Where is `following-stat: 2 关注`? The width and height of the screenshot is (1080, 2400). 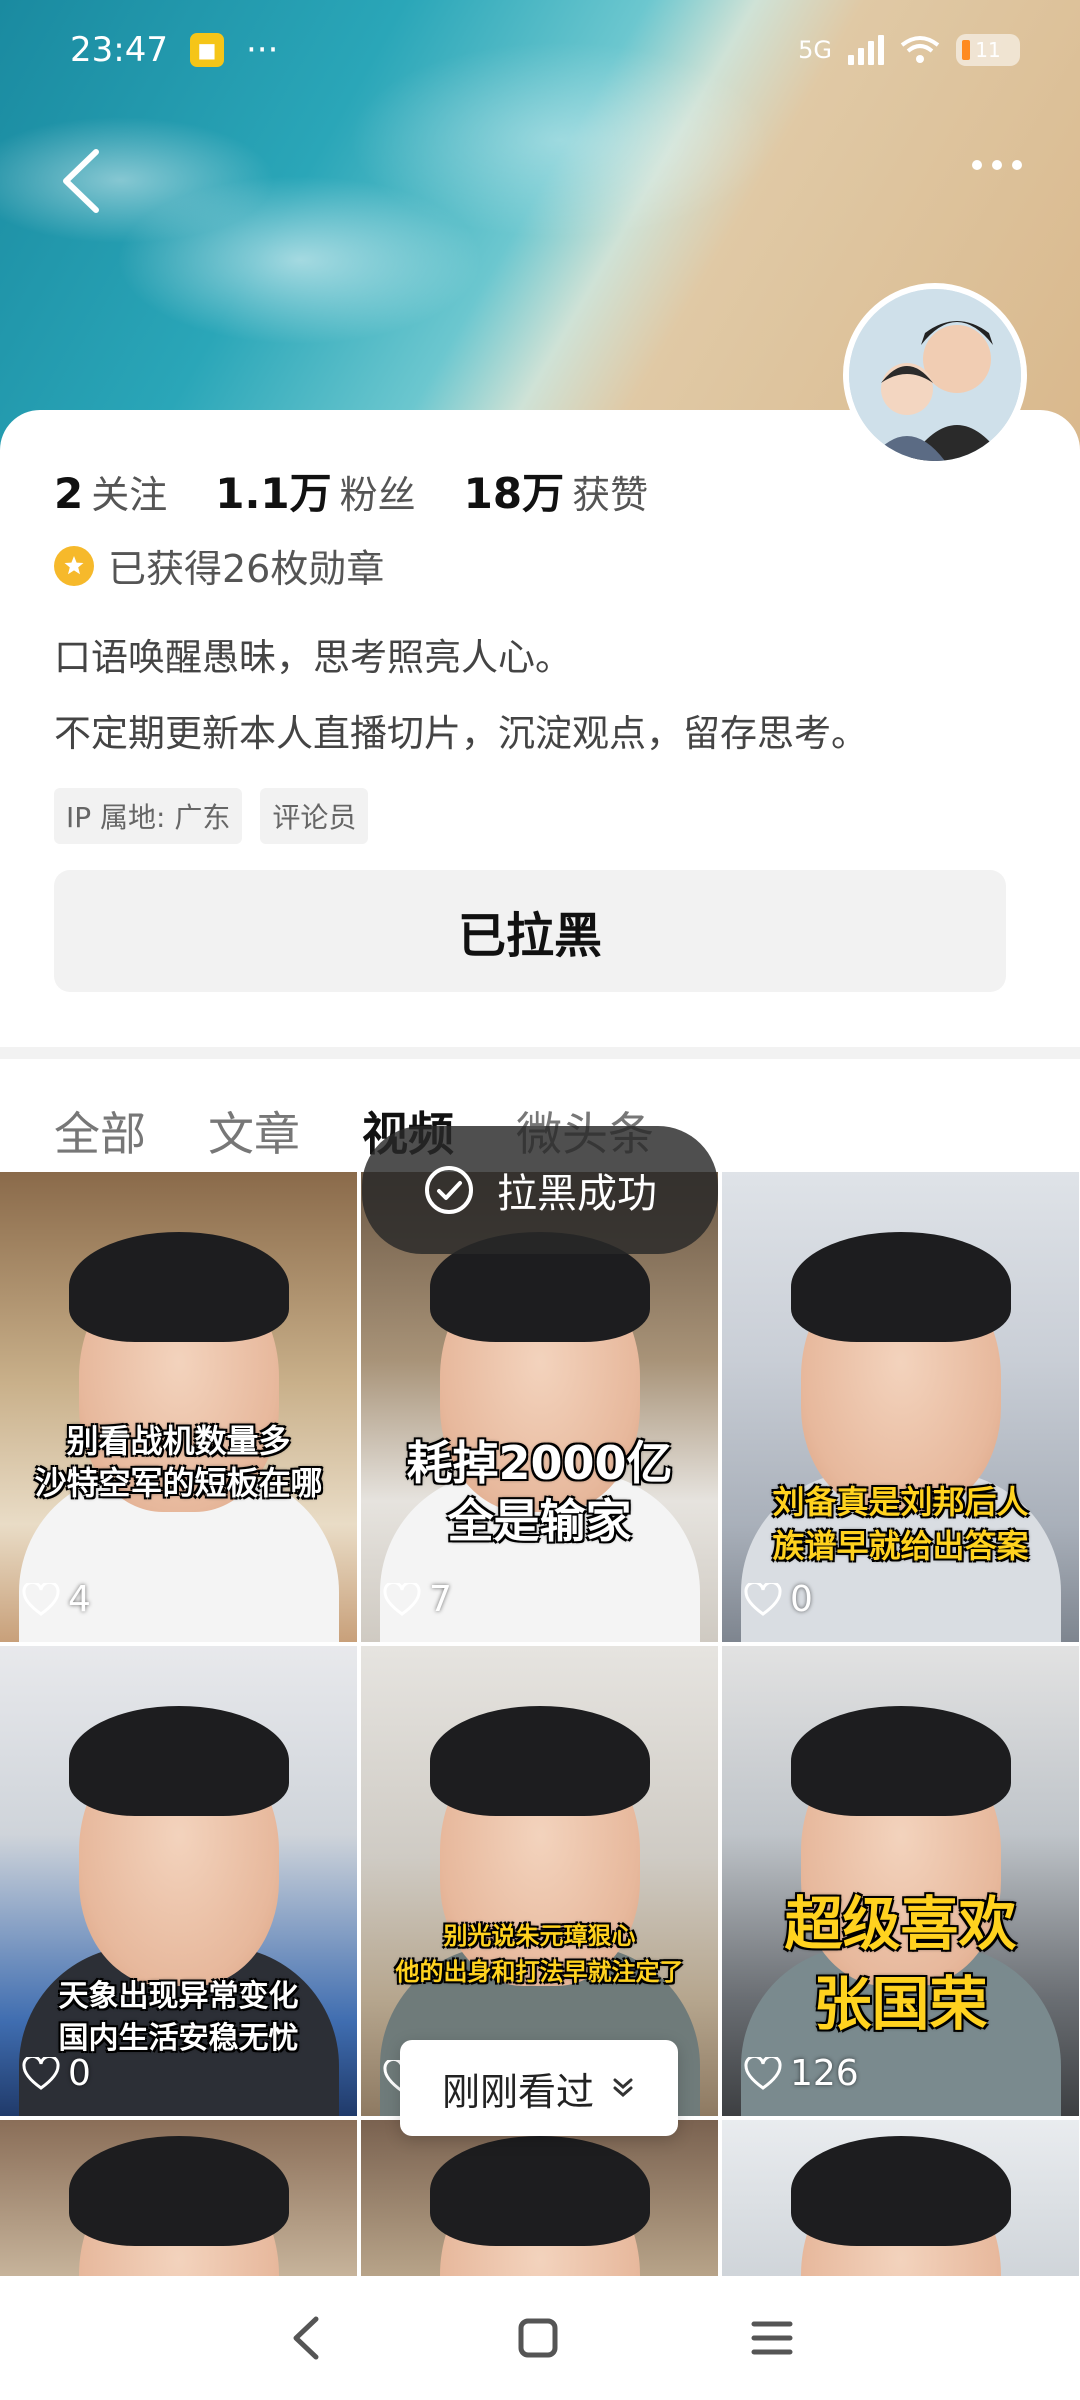 following-stat: 2 关注 is located at coordinates (110, 491).